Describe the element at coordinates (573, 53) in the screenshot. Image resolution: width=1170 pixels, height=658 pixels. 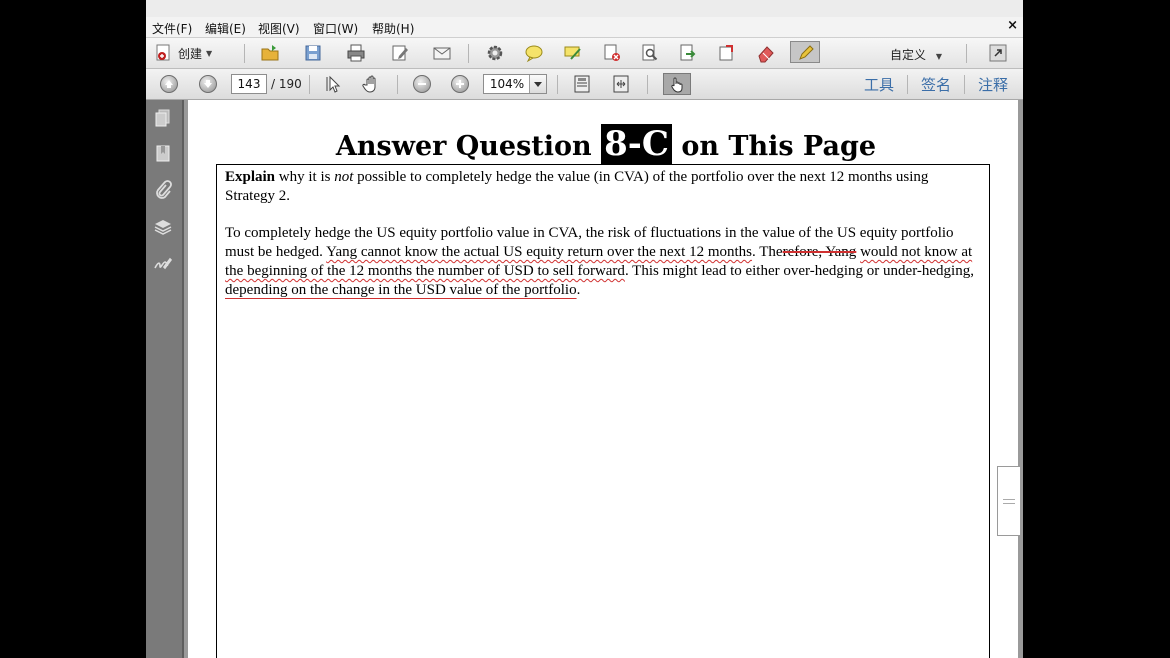
I see `highlight-text-icon` at that location.